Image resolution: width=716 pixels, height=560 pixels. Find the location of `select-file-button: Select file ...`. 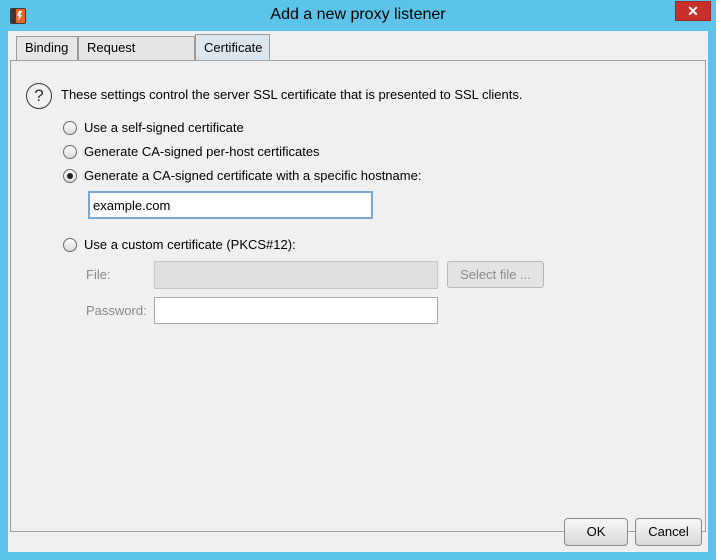

select-file-button: Select file ... is located at coordinates (495, 274).